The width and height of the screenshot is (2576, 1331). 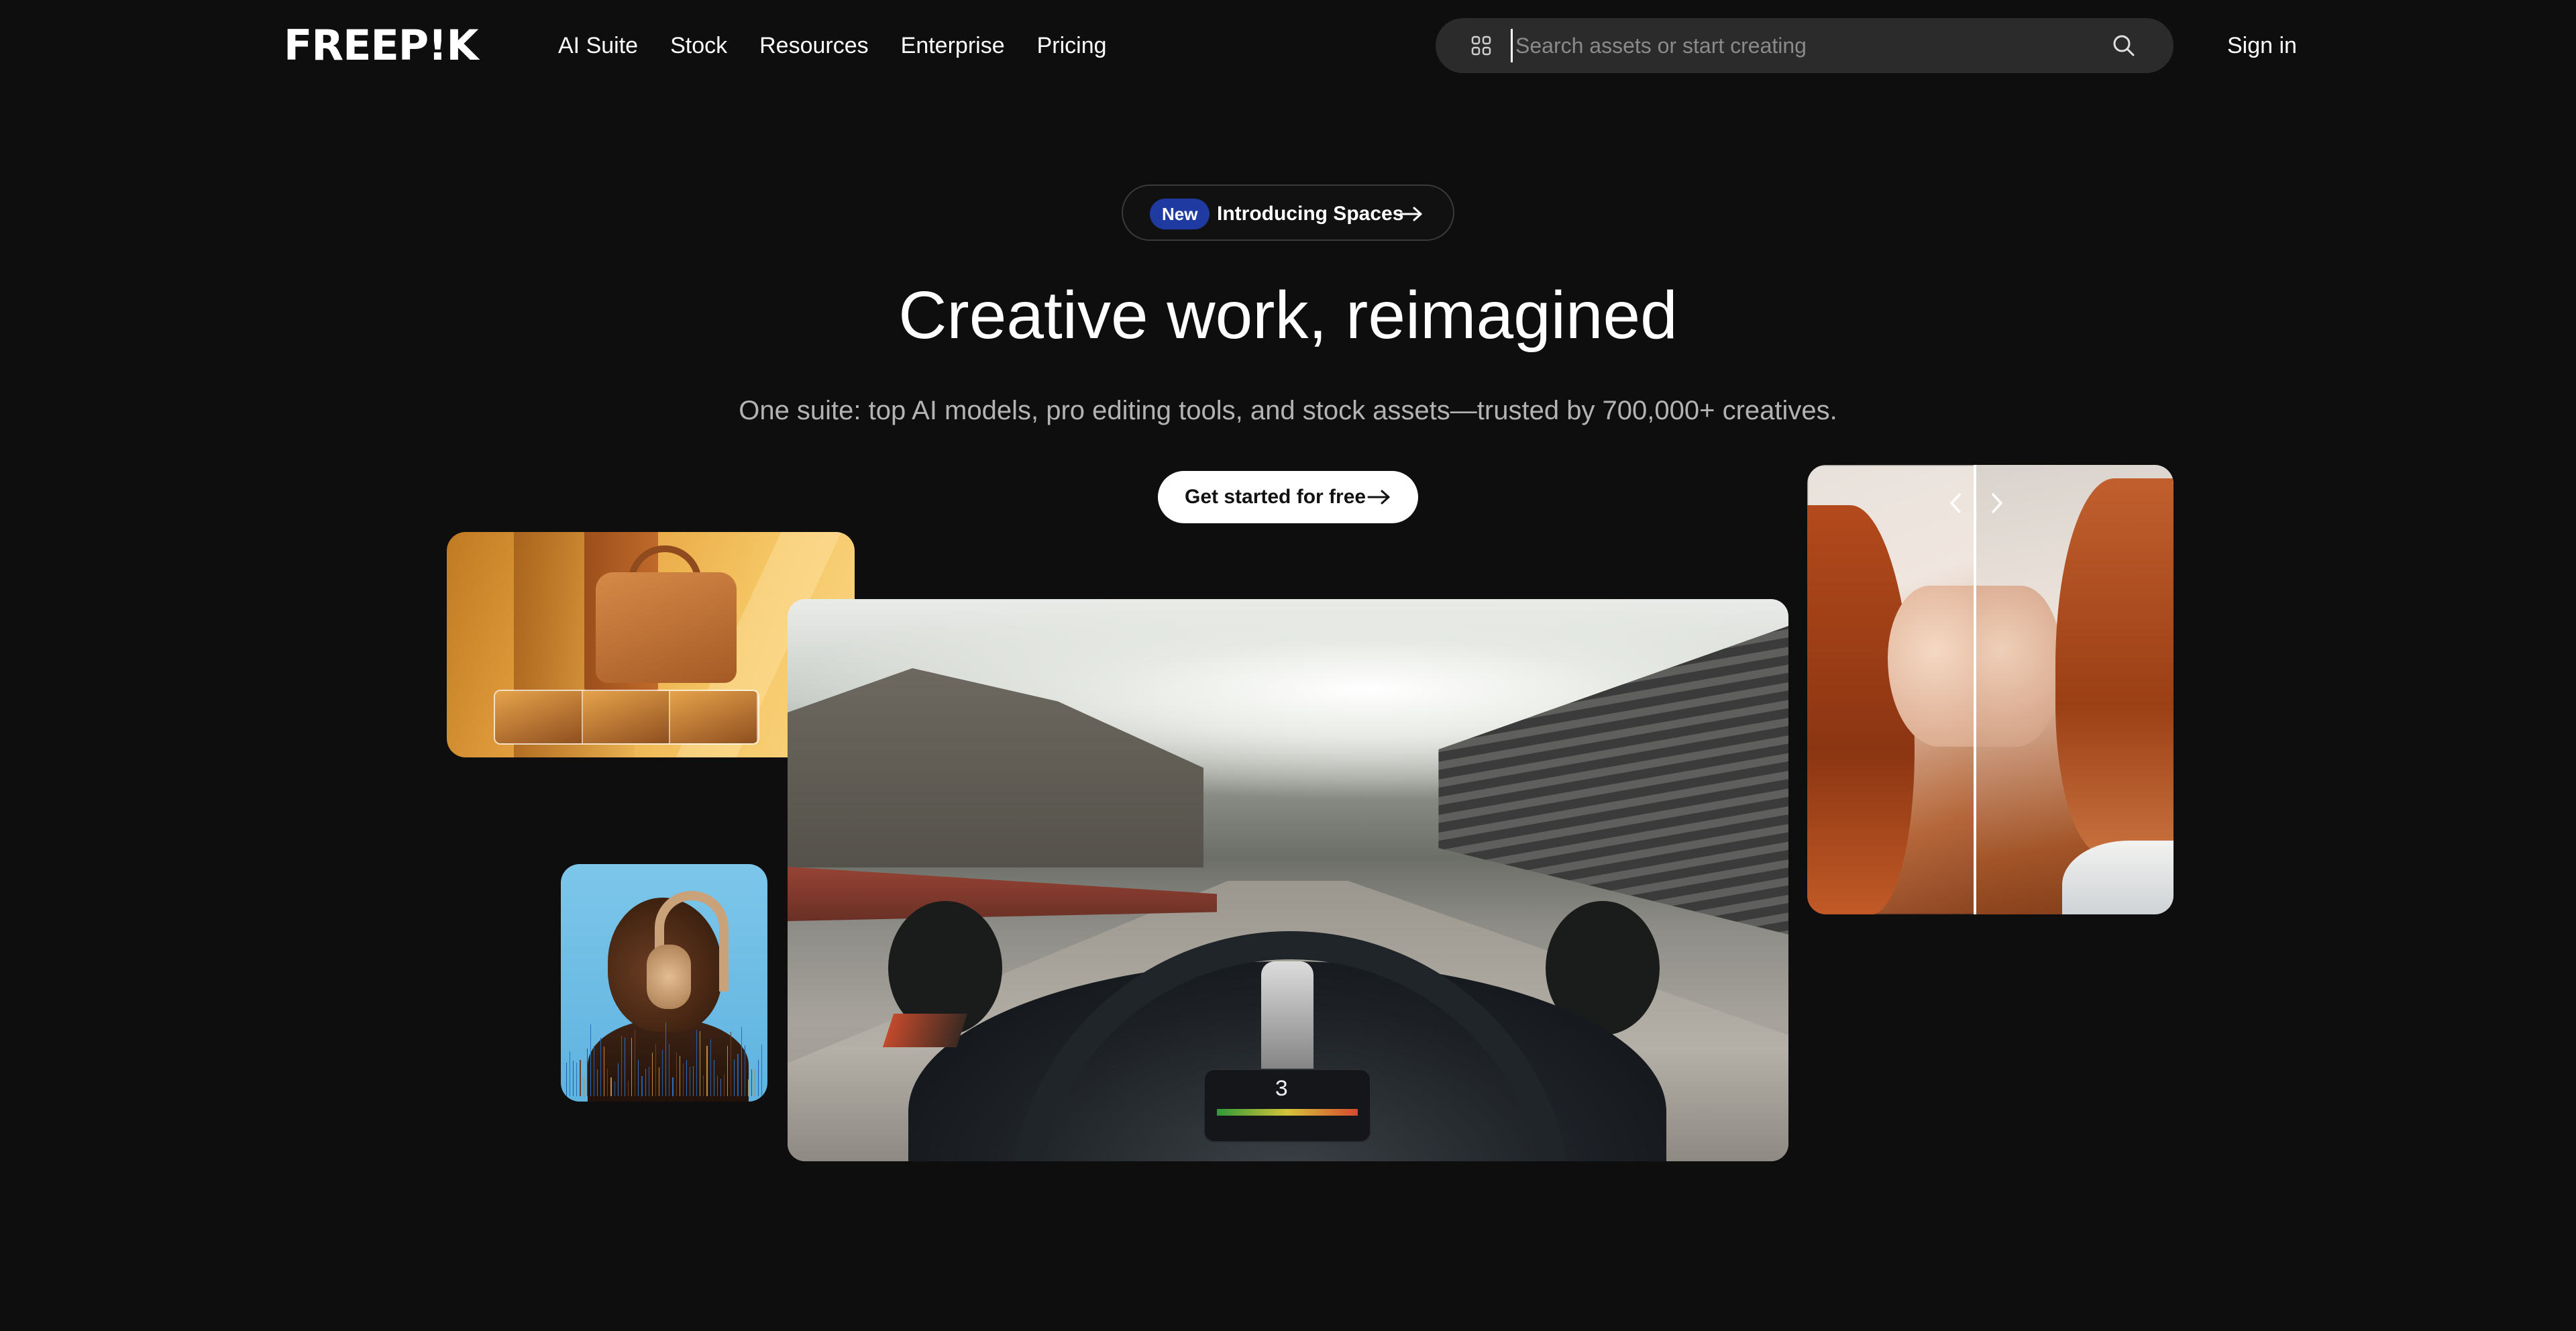 What do you see at coordinates (2114, 666) in the screenshot?
I see `hair-right` at bounding box center [2114, 666].